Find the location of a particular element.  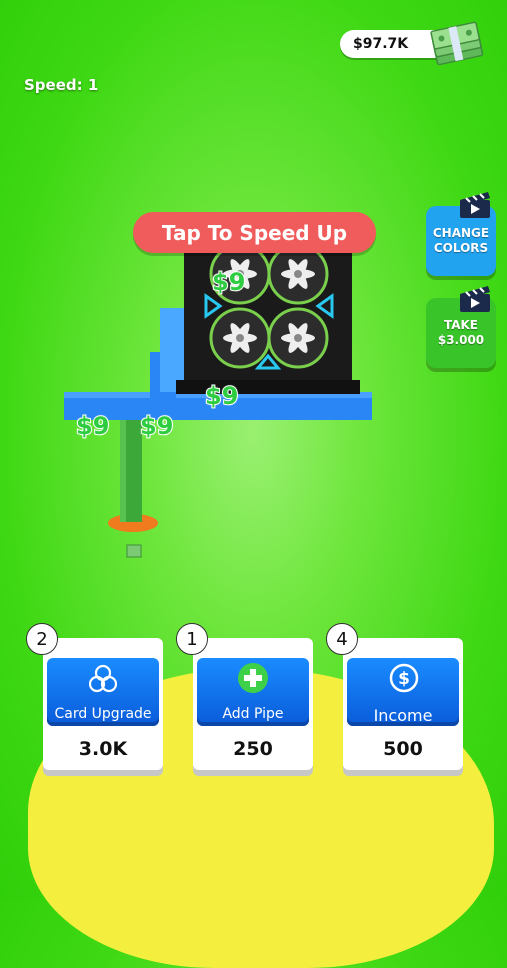

dollar-coin-icon: $ is located at coordinates (404, 678).